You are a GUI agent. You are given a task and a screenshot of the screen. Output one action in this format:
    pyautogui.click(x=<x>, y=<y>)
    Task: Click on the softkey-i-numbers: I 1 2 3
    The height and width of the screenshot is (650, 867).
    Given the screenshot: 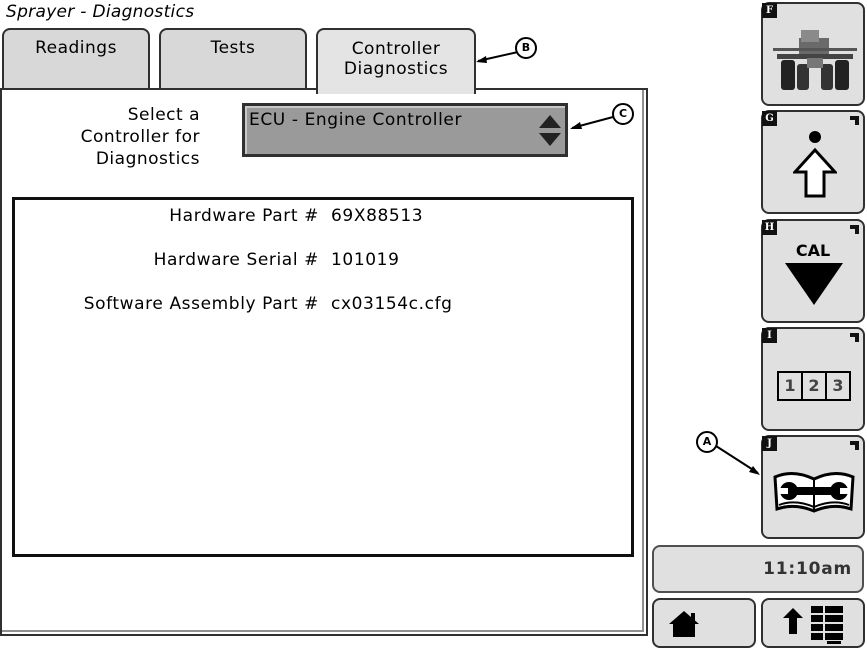 What is the action you would take?
    pyautogui.click(x=813, y=379)
    